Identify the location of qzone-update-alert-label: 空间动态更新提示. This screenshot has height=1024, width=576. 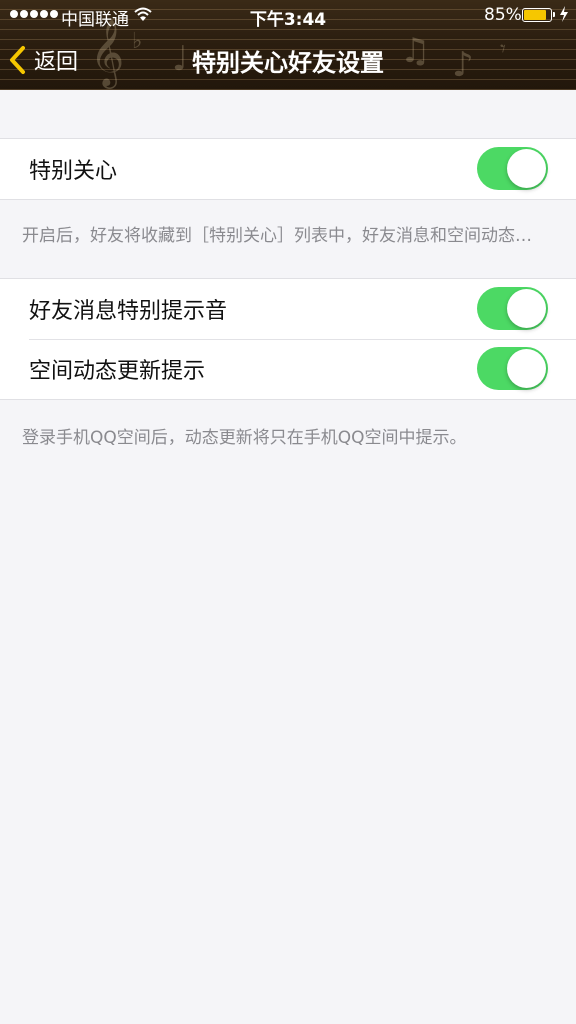
(117, 371).